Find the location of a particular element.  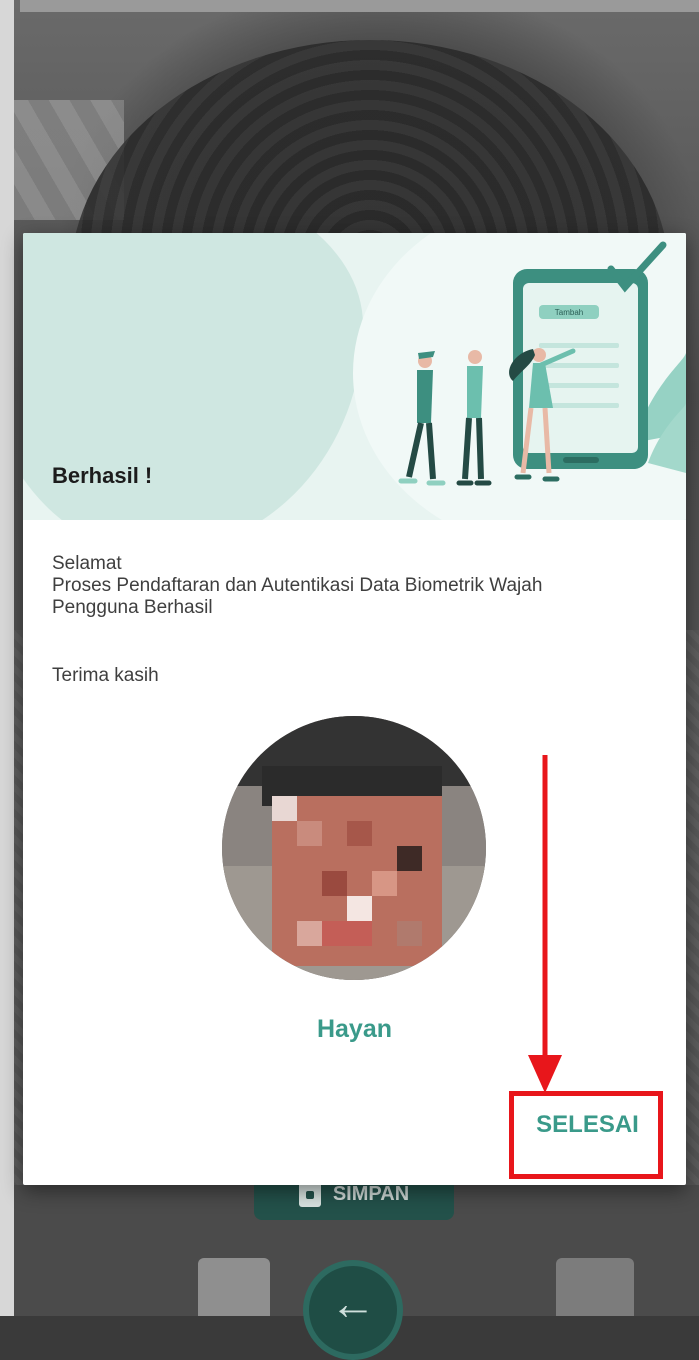

thumbnail-right is located at coordinates (595, 1287).